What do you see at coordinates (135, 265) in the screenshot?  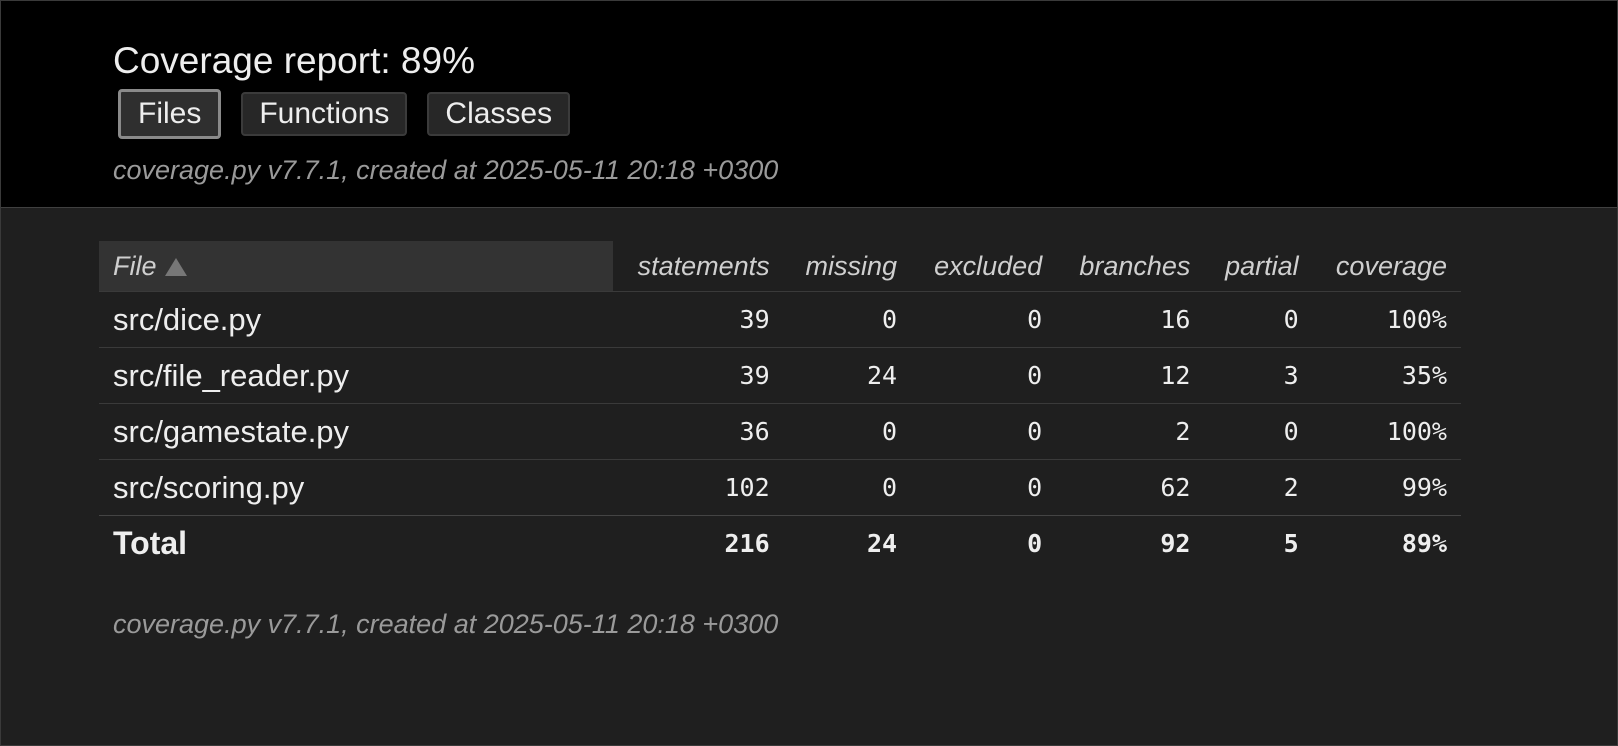 I see `column-header-file-label: File` at bounding box center [135, 265].